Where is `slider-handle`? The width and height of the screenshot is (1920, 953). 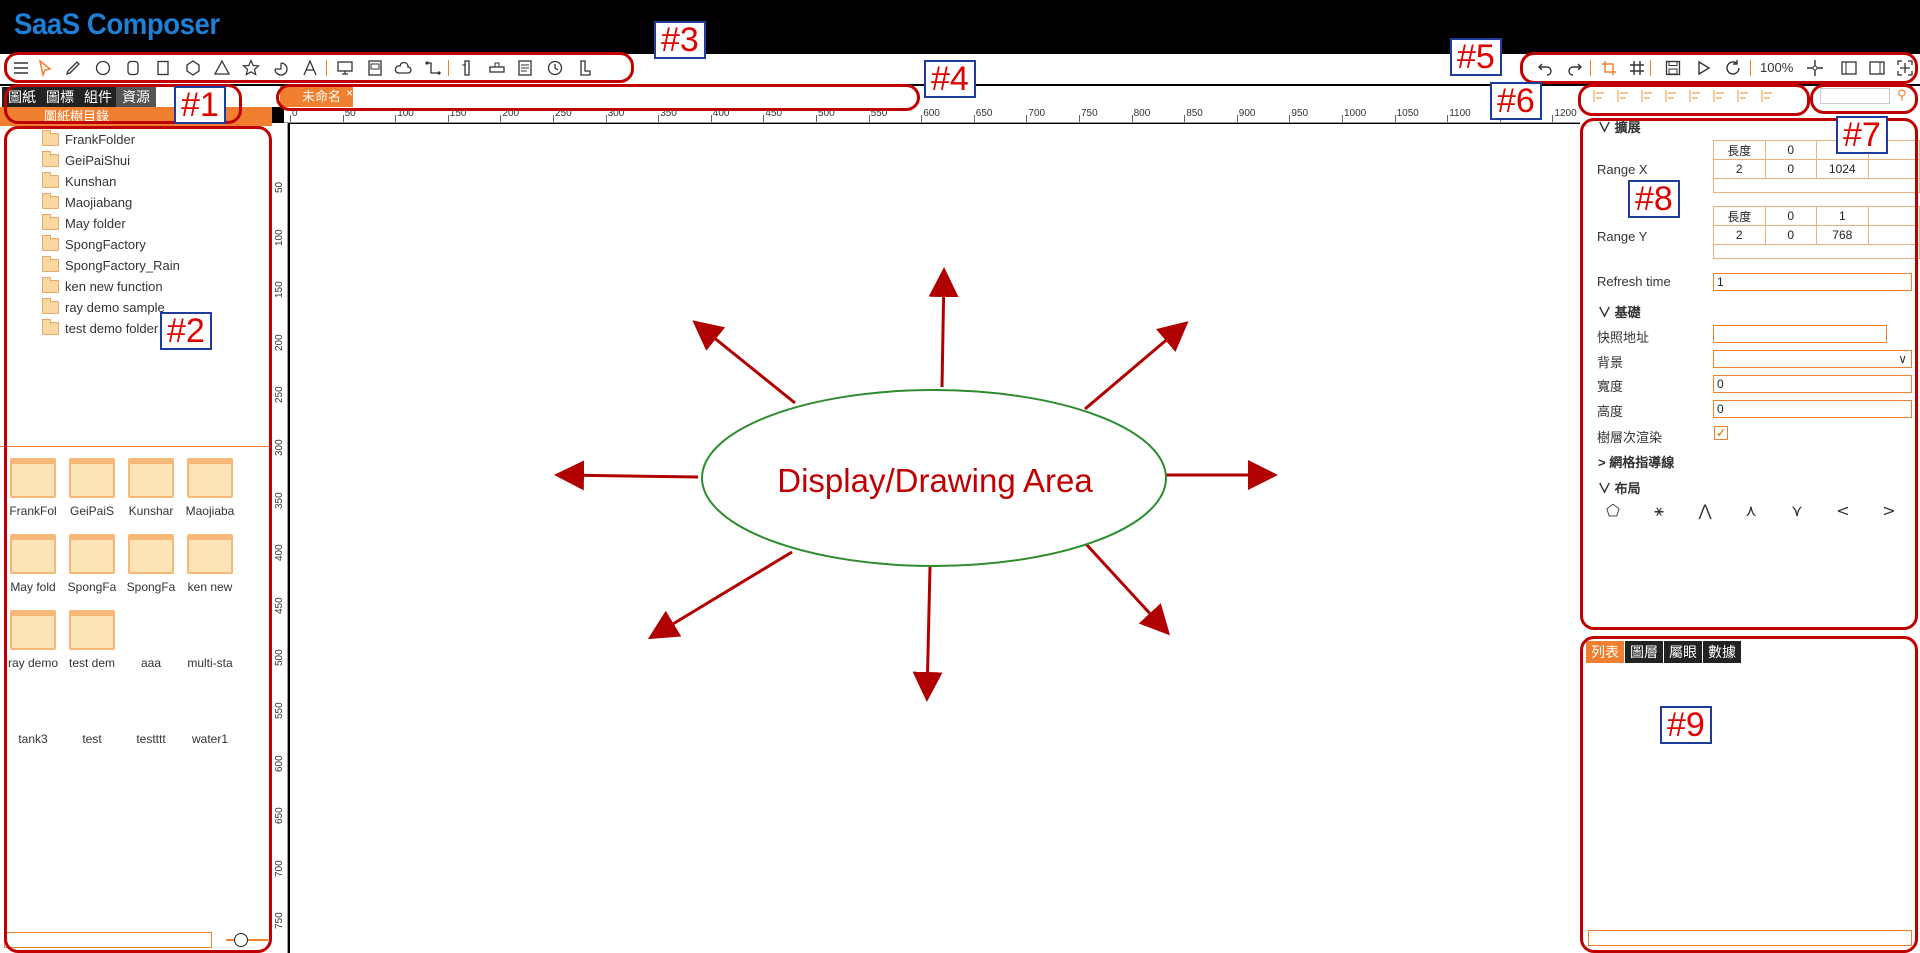
slider-handle is located at coordinates (241, 940).